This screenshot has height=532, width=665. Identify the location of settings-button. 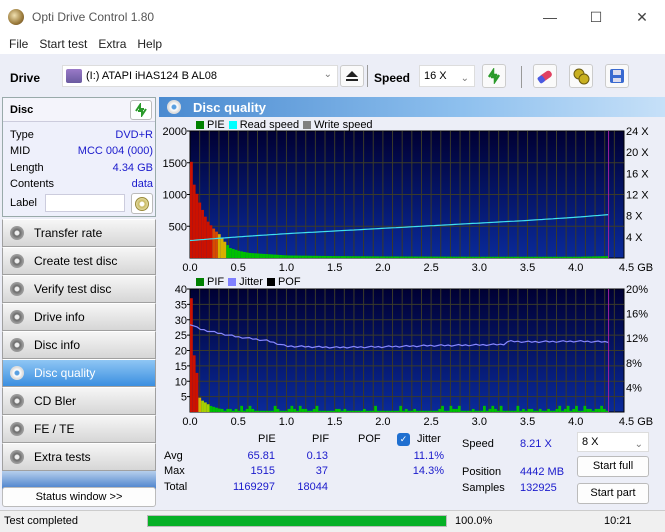
(581, 76).